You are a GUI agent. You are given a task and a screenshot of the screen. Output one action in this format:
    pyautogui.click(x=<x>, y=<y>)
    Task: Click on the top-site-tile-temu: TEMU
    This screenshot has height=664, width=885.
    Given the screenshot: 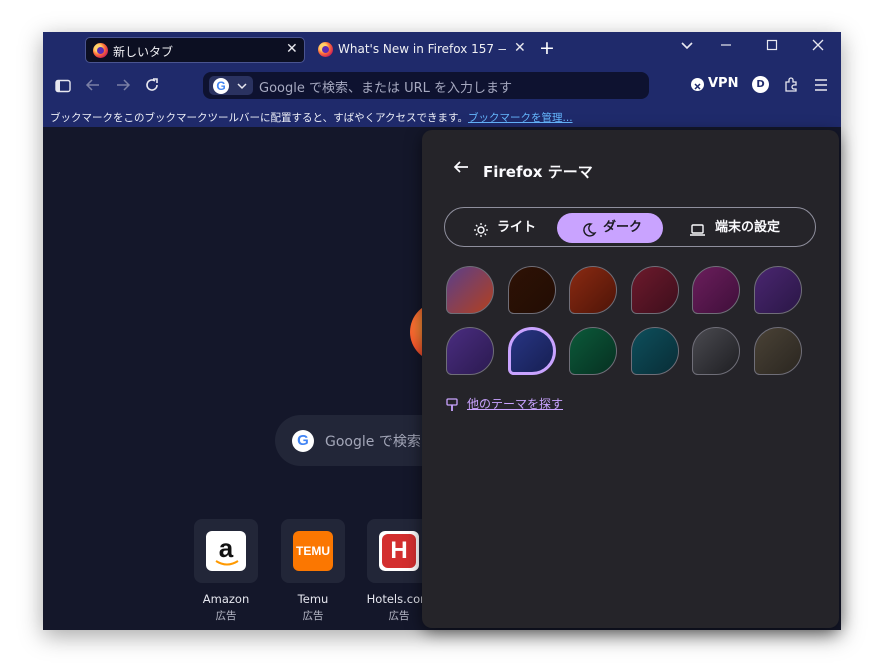 What is the action you would take?
    pyautogui.click(x=313, y=551)
    